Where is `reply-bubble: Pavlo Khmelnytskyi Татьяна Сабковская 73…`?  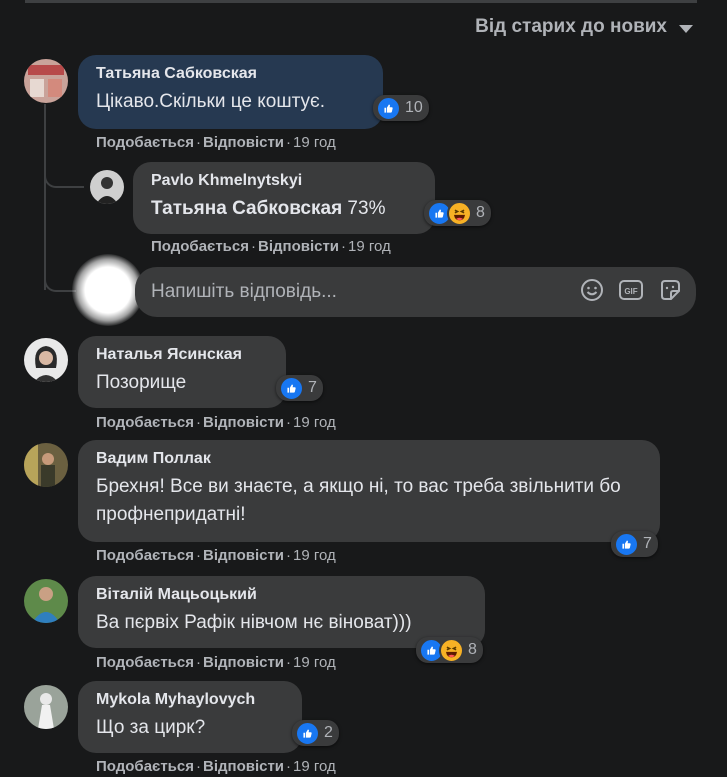 reply-bubble: Pavlo Khmelnytskyi Татьяна Сабковская 73… is located at coordinates (284, 198).